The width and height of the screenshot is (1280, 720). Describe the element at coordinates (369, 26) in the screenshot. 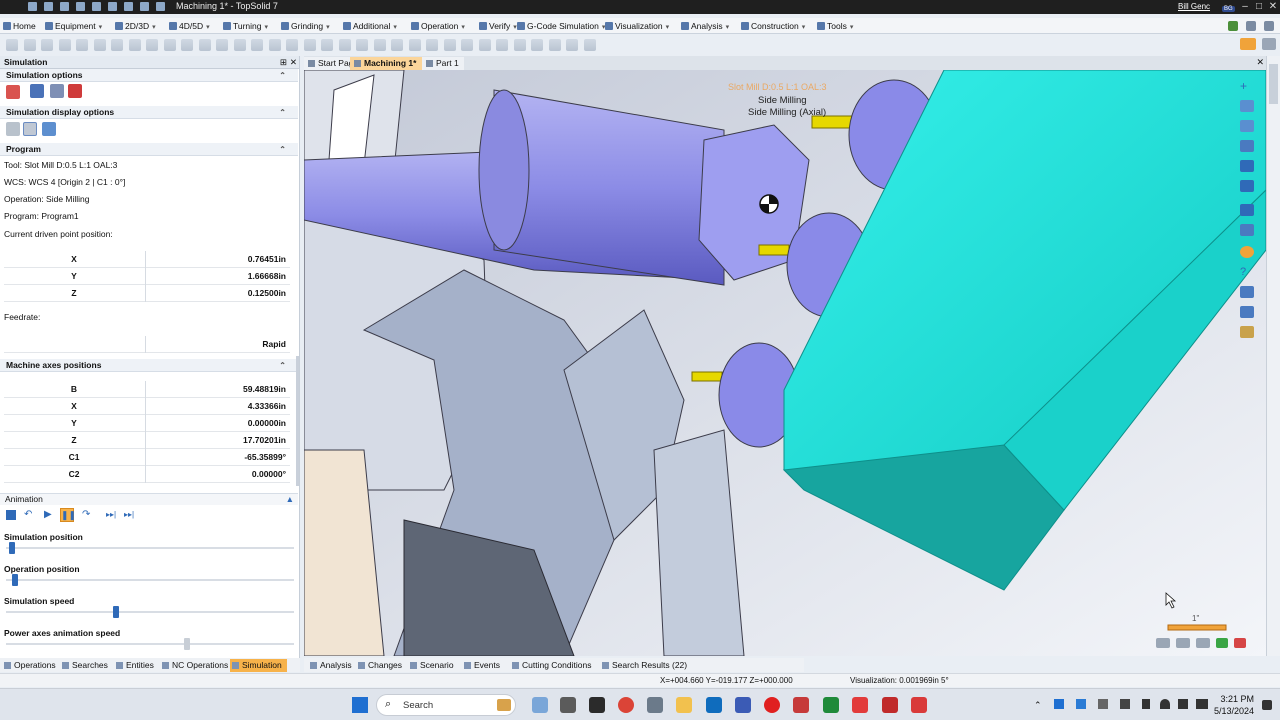

I see `menu-additional: Additional ▾` at that location.